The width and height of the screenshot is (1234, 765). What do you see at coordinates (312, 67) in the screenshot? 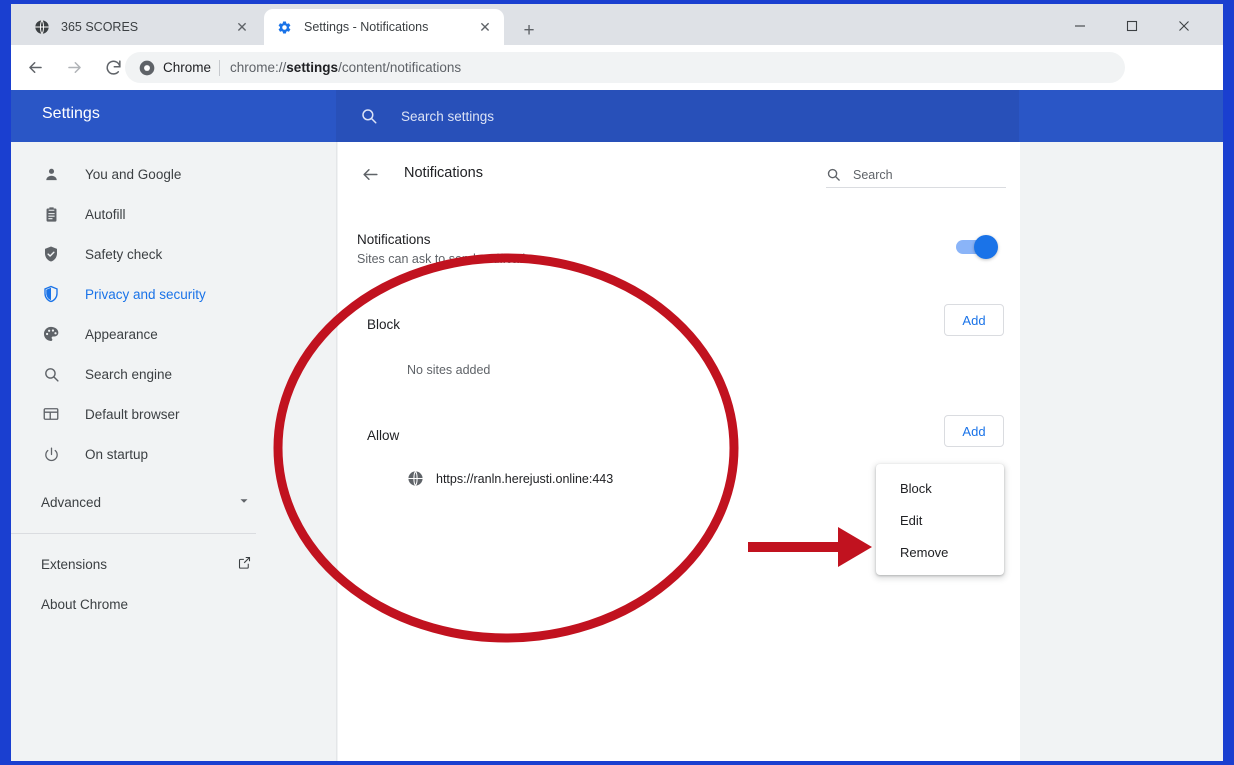
I see `url-bold-segment: settings` at bounding box center [312, 67].